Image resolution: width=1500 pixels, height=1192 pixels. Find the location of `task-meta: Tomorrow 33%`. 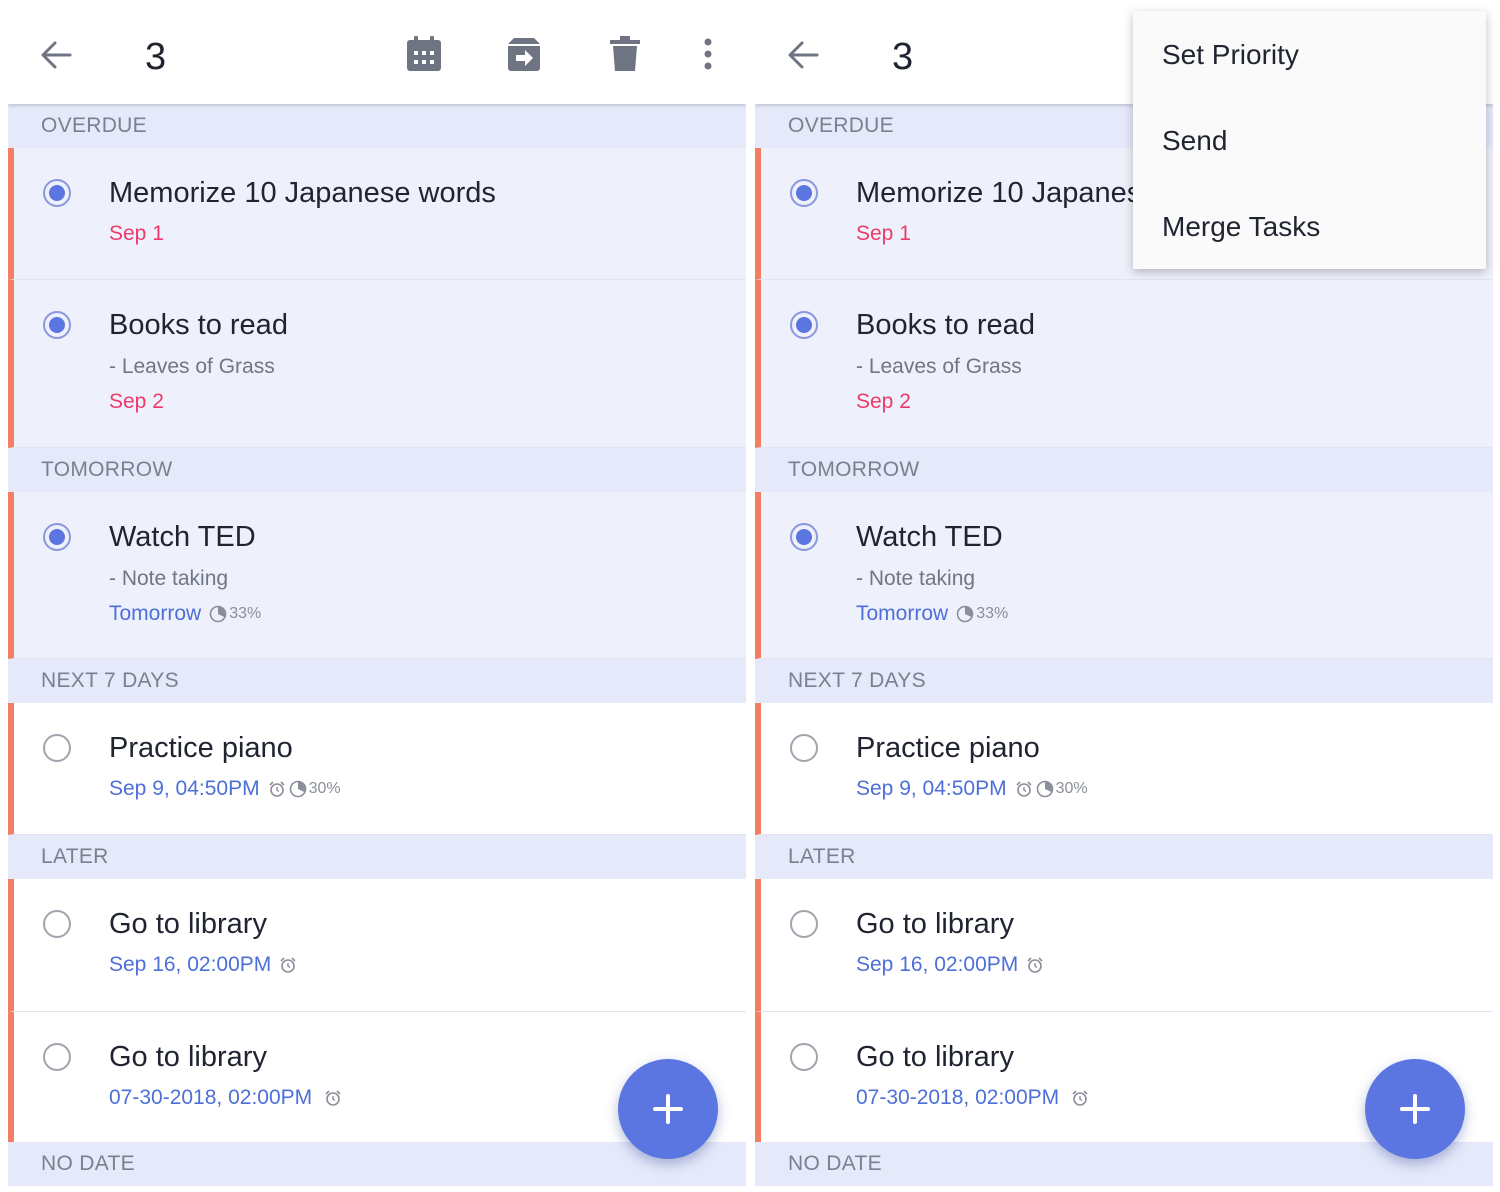

task-meta: Tomorrow 33% is located at coordinates (932, 614).